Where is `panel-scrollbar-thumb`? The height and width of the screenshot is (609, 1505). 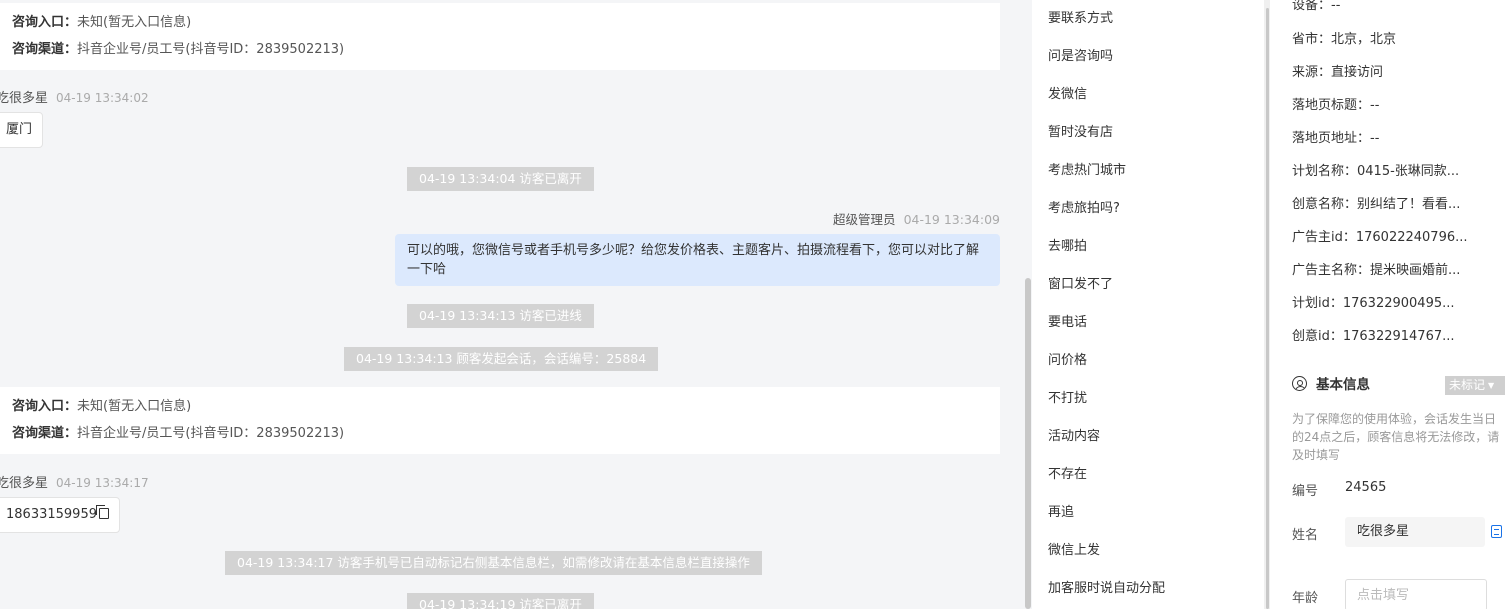
panel-scrollbar-thumb is located at coordinates (1267, 308).